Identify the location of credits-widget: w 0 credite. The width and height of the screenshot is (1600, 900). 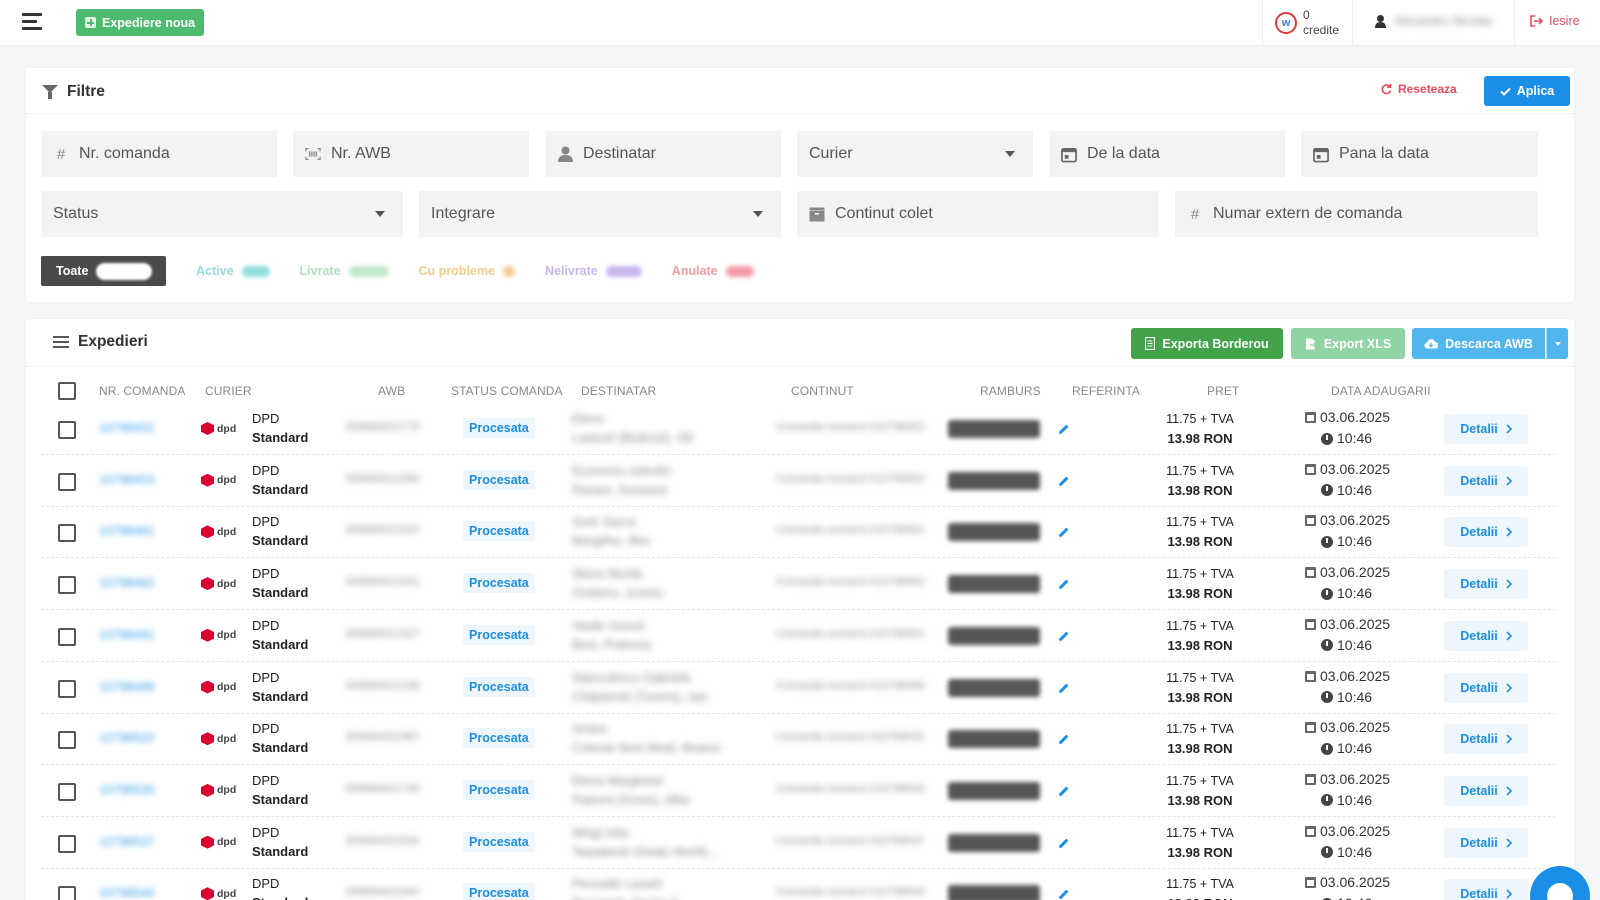
(1307, 23).